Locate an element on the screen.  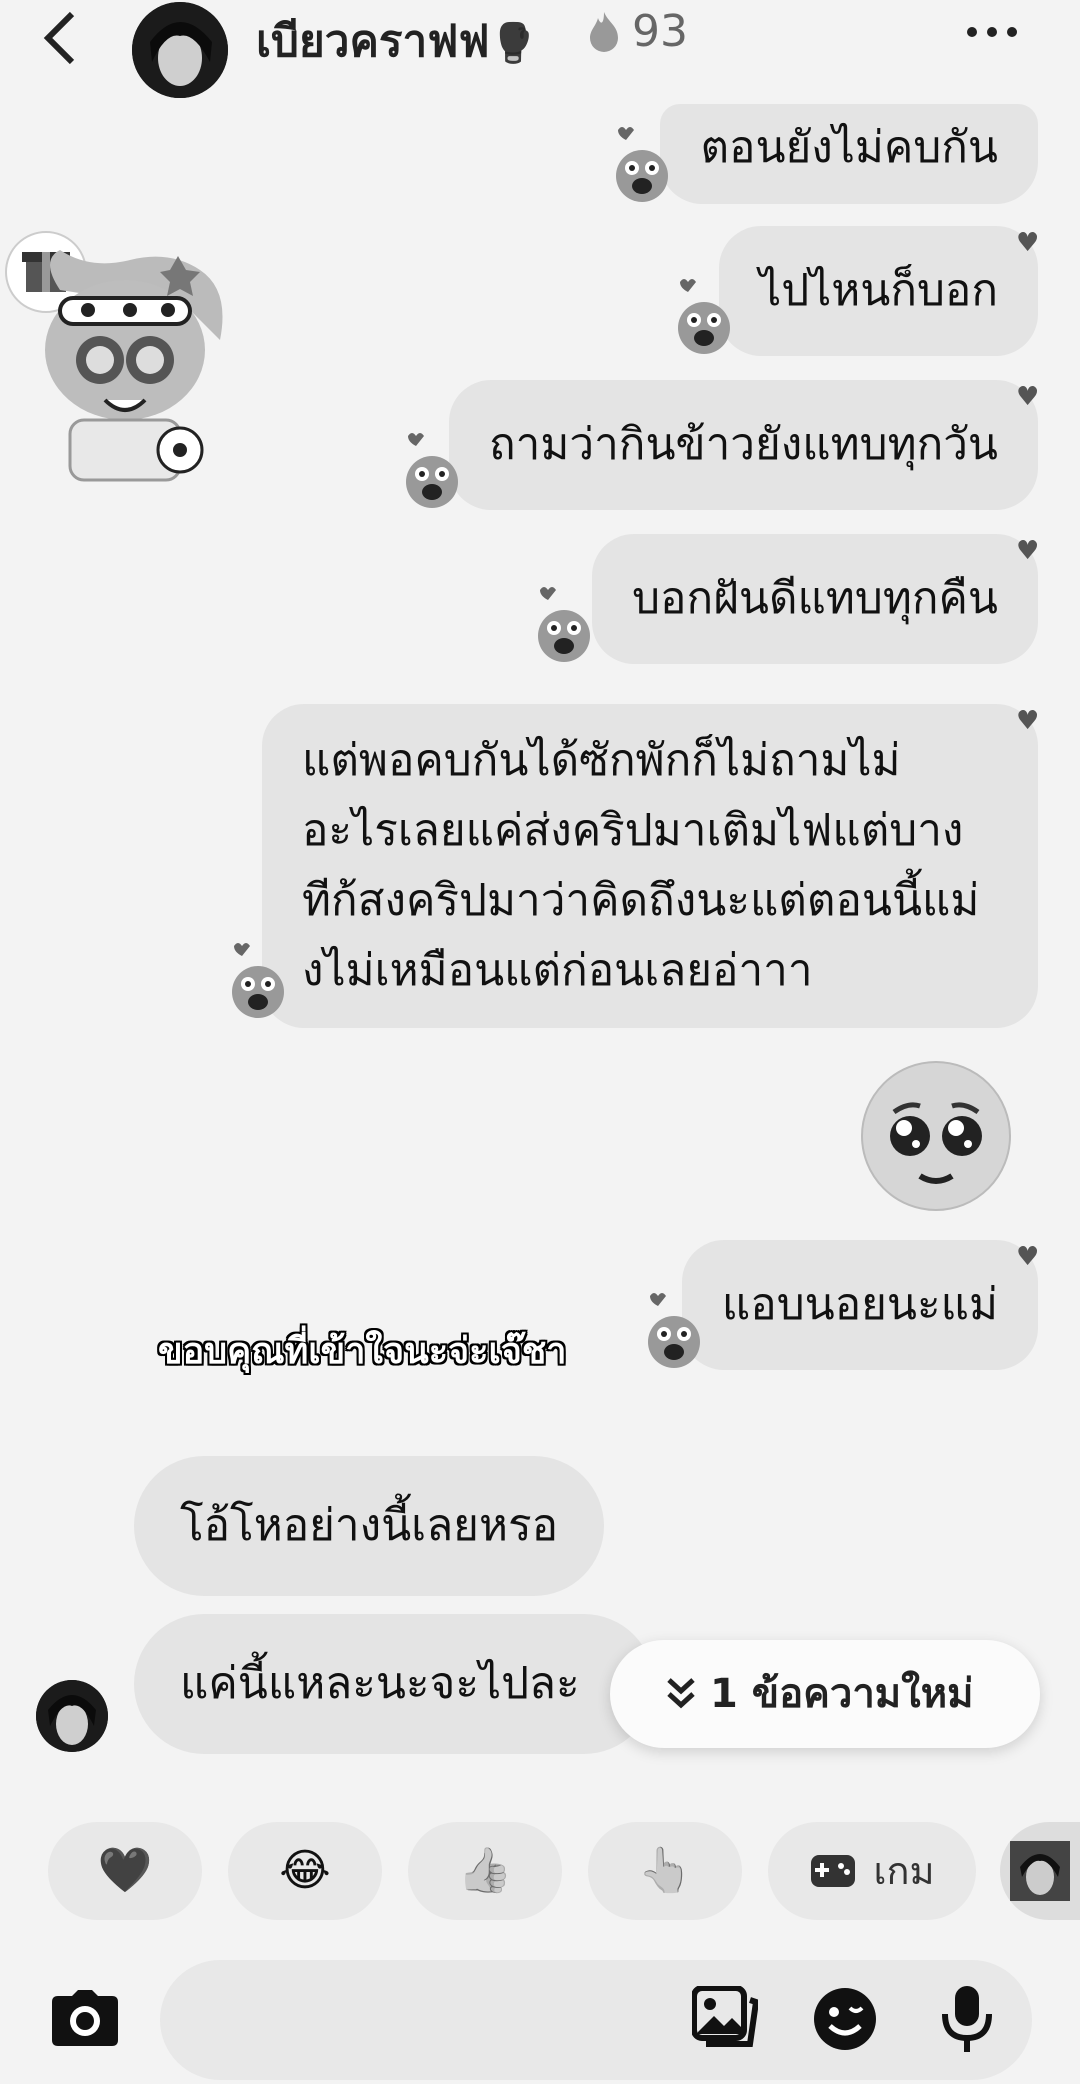
profile-shortcut is located at coordinates (1040, 1871).